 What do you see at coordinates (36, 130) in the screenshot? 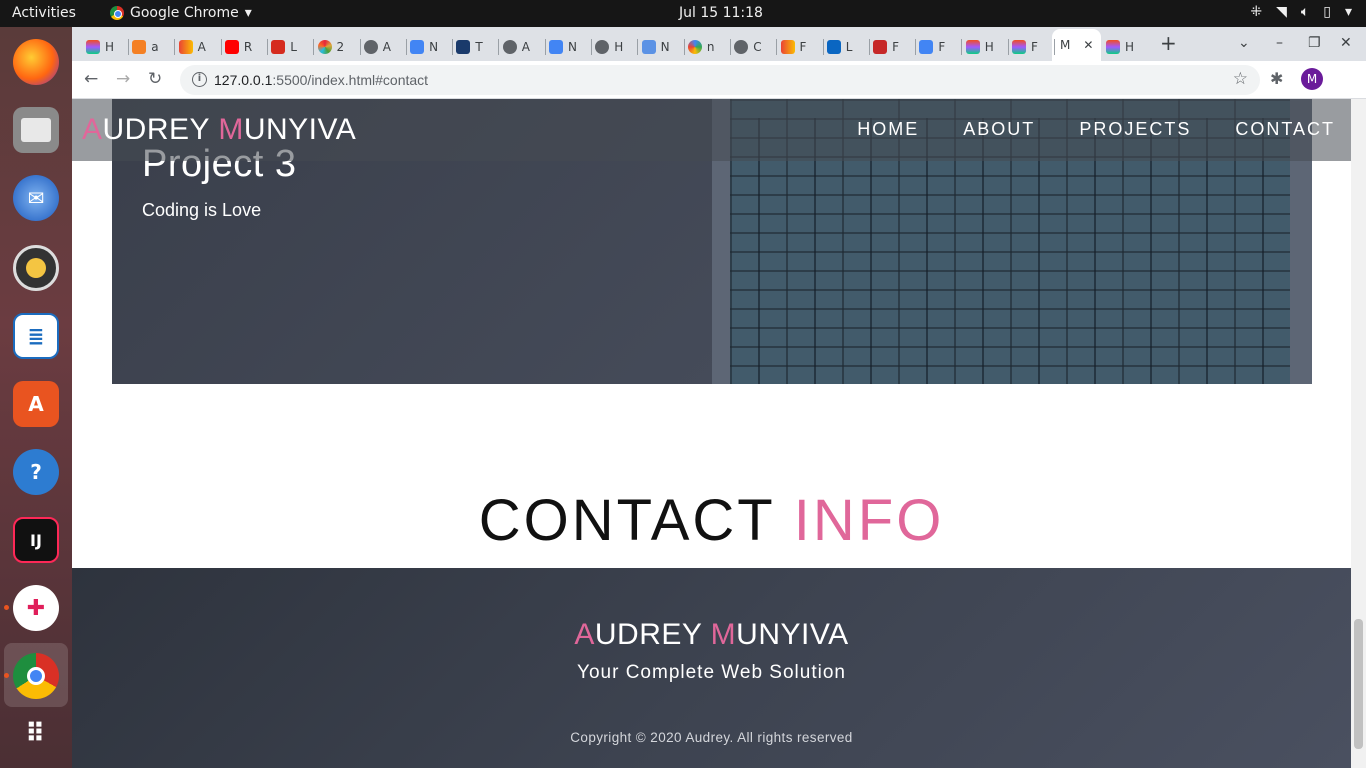
I see `files-icon` at bounding box center [36, 130].